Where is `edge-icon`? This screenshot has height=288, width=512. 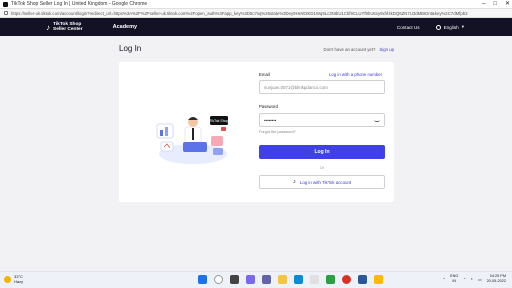
edge-icon is located at coordinates (298, 279).